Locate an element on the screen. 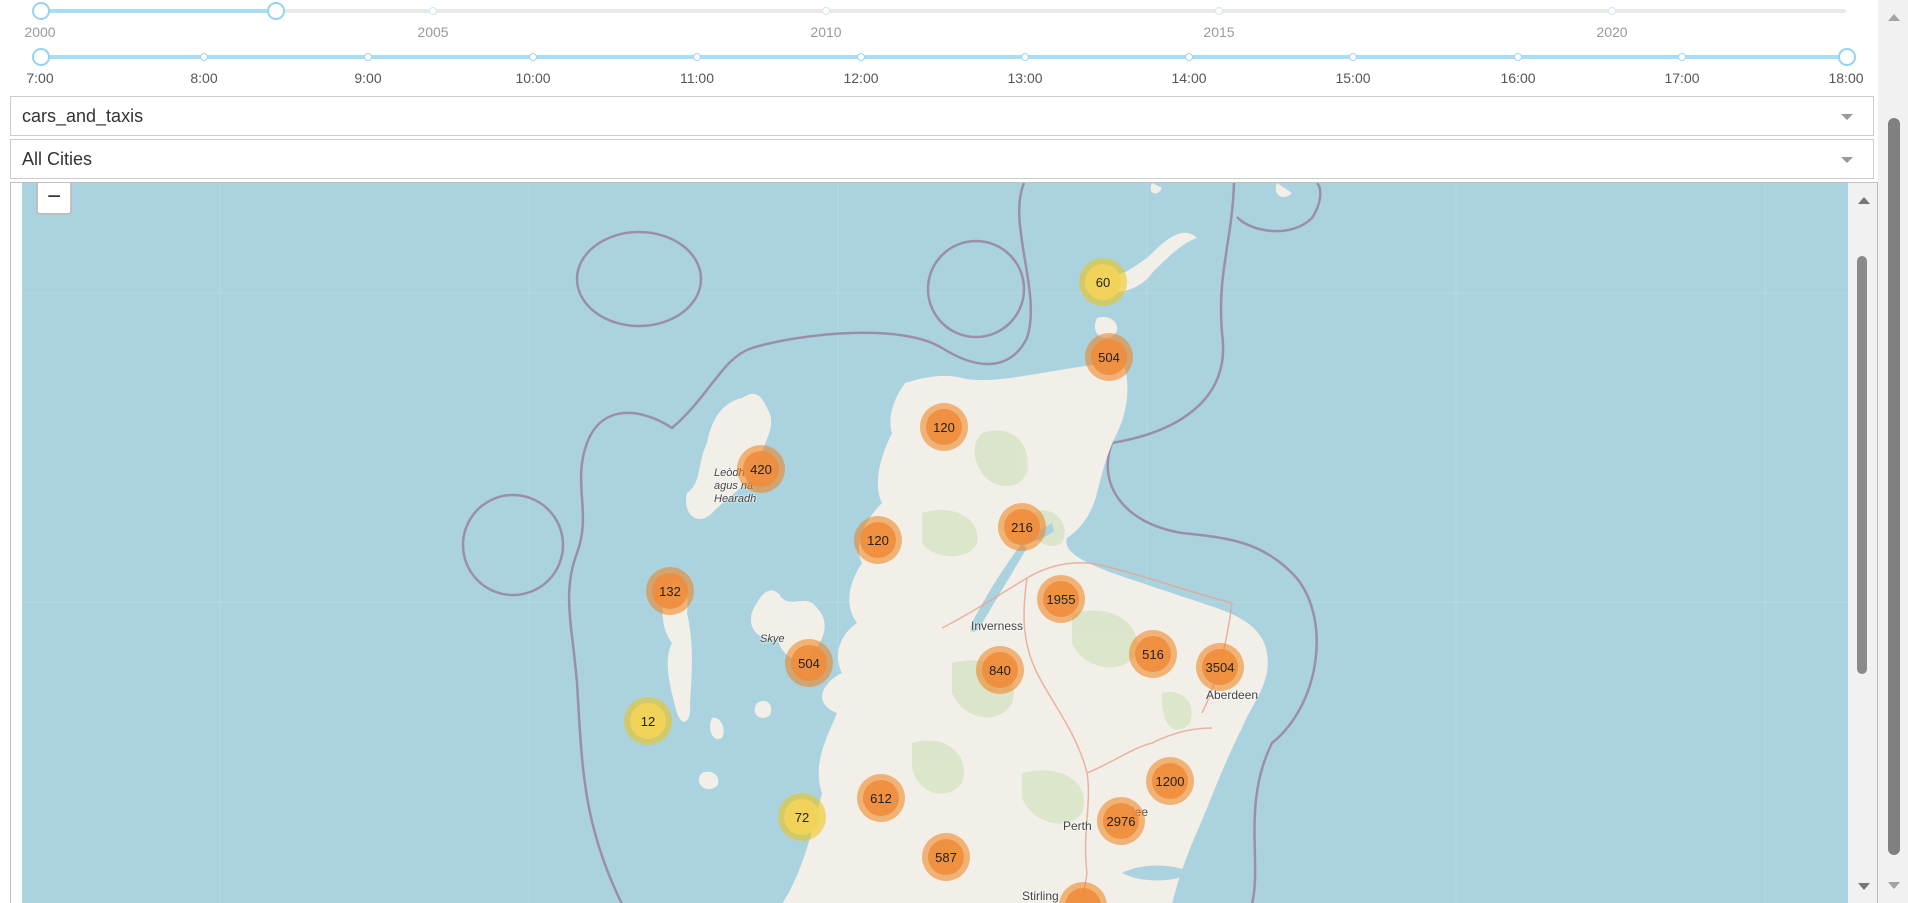  map-scrollbar-thumb is located at coordinates (1862, 465).